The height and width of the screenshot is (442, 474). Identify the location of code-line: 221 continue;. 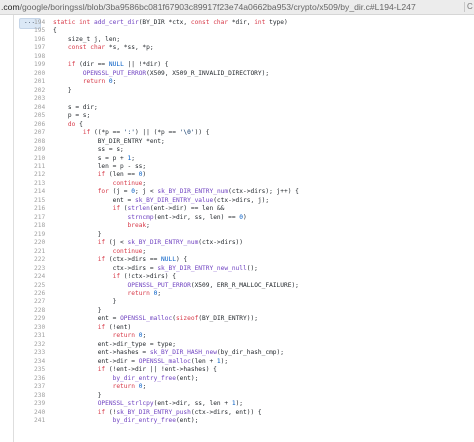
(254, 252).